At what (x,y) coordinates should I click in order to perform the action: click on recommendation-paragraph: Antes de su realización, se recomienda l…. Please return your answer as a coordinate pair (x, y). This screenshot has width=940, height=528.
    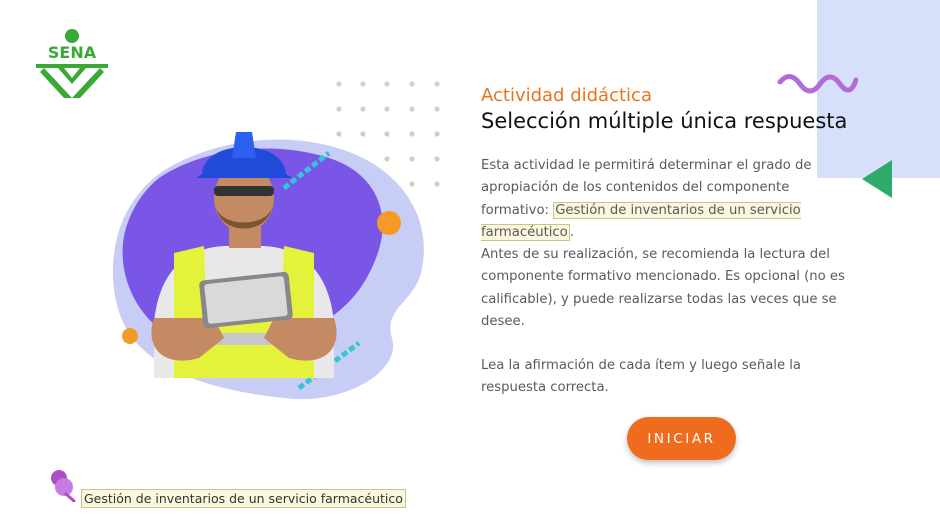
    Looking at the image, I should click on (663, 288).